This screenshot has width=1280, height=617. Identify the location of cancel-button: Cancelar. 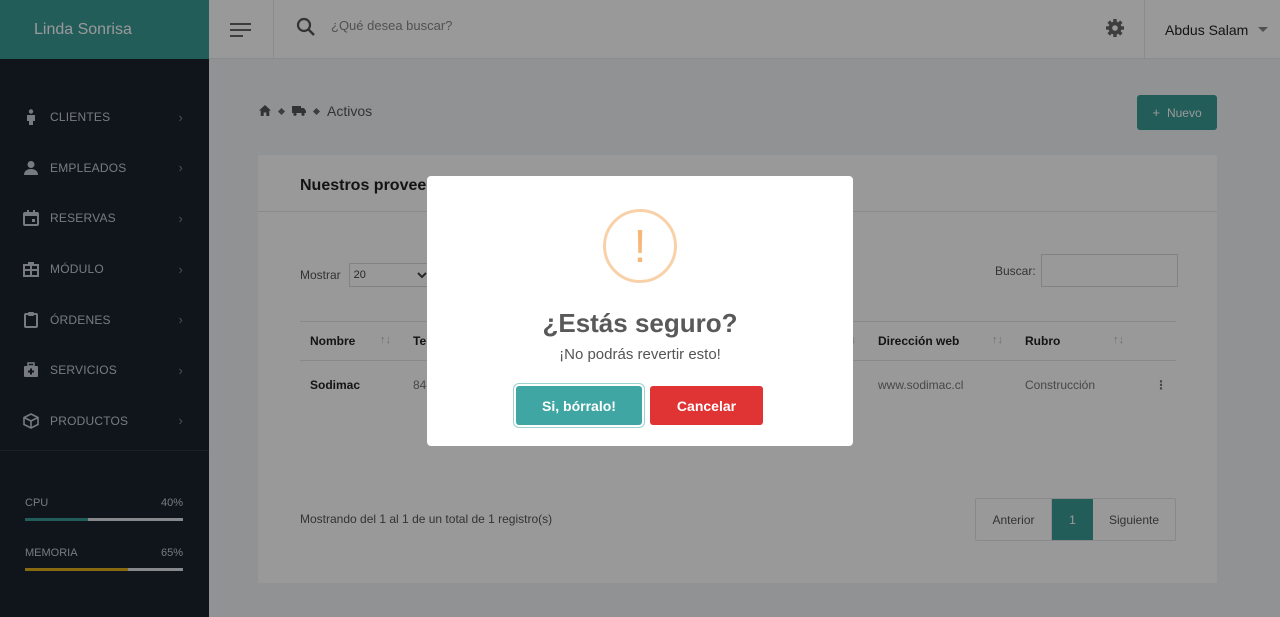
(706, 405).